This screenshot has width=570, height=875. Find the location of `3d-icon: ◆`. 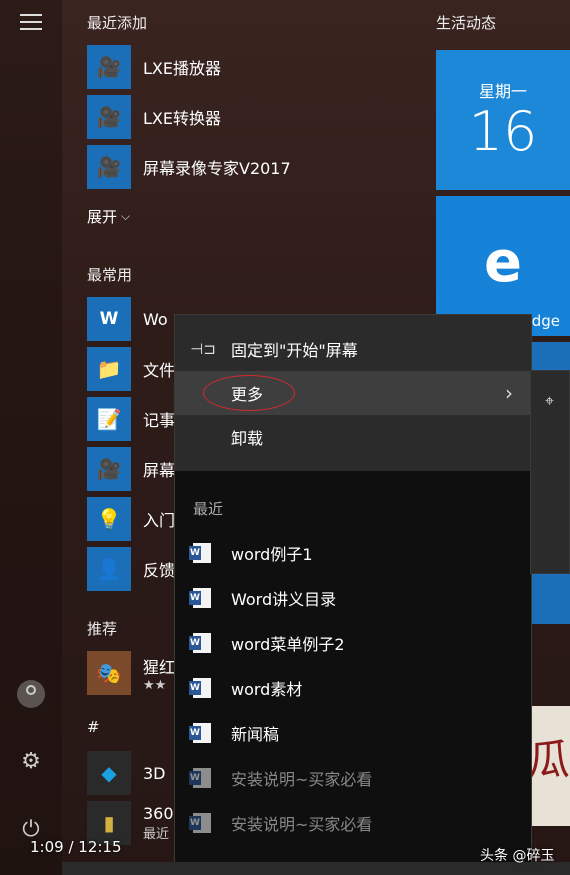

3d-icon: ◆ is located at coordinates (109, 773).